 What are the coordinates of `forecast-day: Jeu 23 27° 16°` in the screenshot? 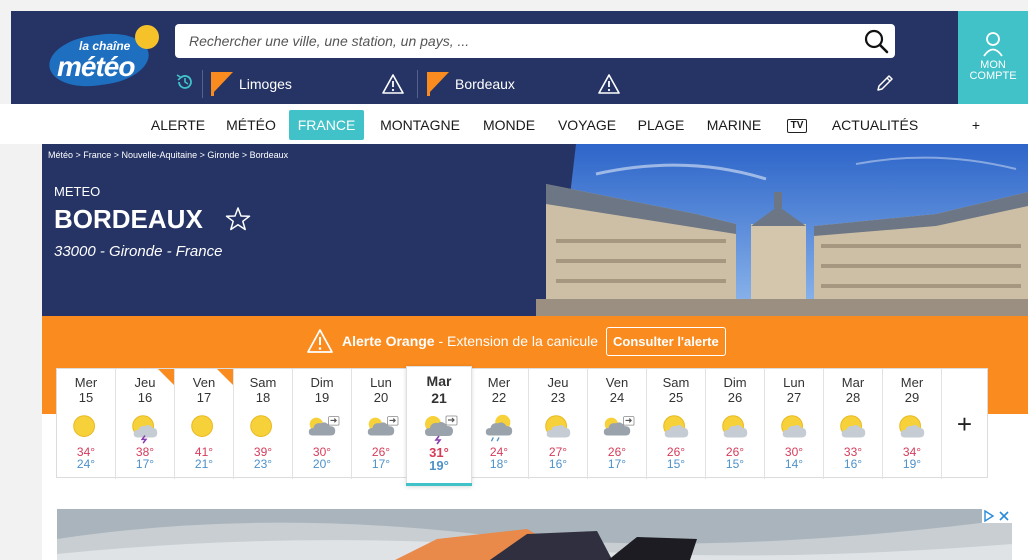 It's located at (558, 424).